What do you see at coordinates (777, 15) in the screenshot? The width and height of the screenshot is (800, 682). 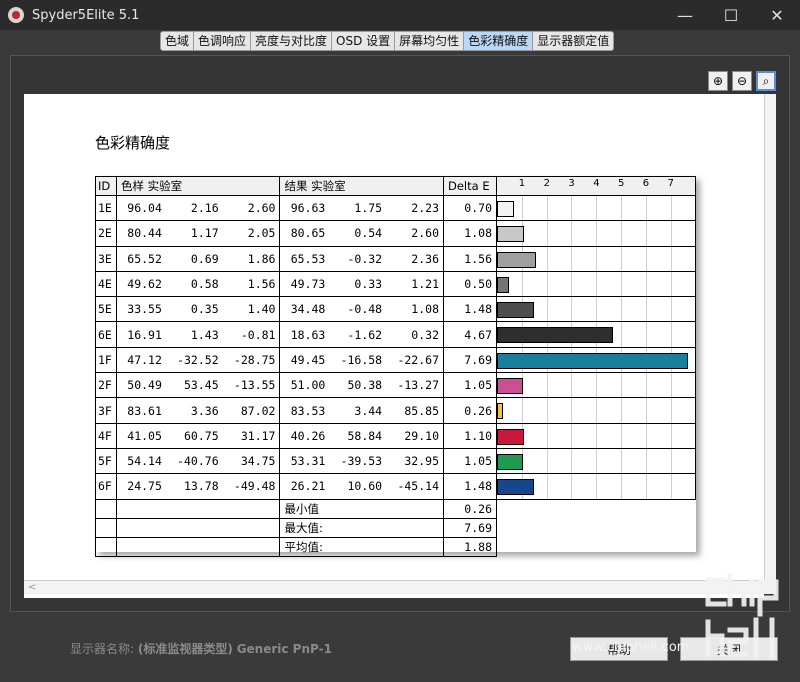 I see `close-button: ✕` at bounding box center [777, 15].